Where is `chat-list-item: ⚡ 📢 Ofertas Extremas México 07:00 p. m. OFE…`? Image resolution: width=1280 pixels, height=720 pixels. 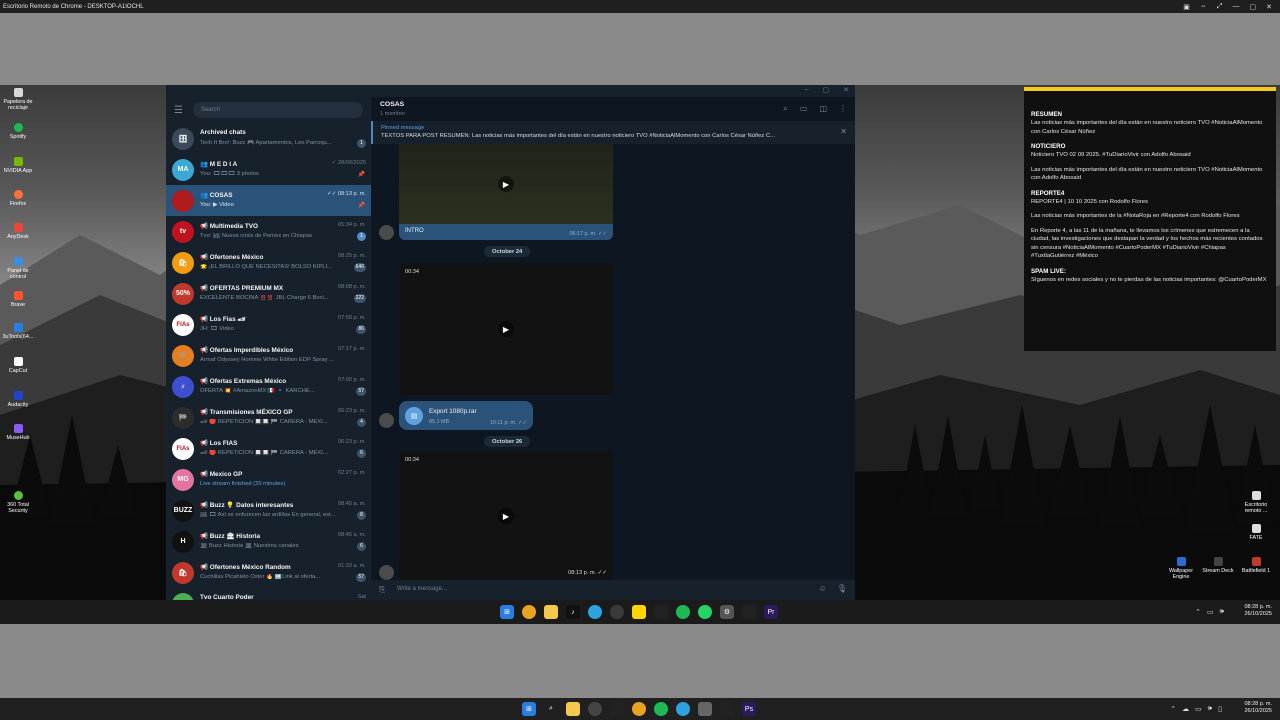
chat-list-item: ⚡ 📢 Ofertas Extremas México 07:00 p. m. OFE… is located at coordinates (268, 386).